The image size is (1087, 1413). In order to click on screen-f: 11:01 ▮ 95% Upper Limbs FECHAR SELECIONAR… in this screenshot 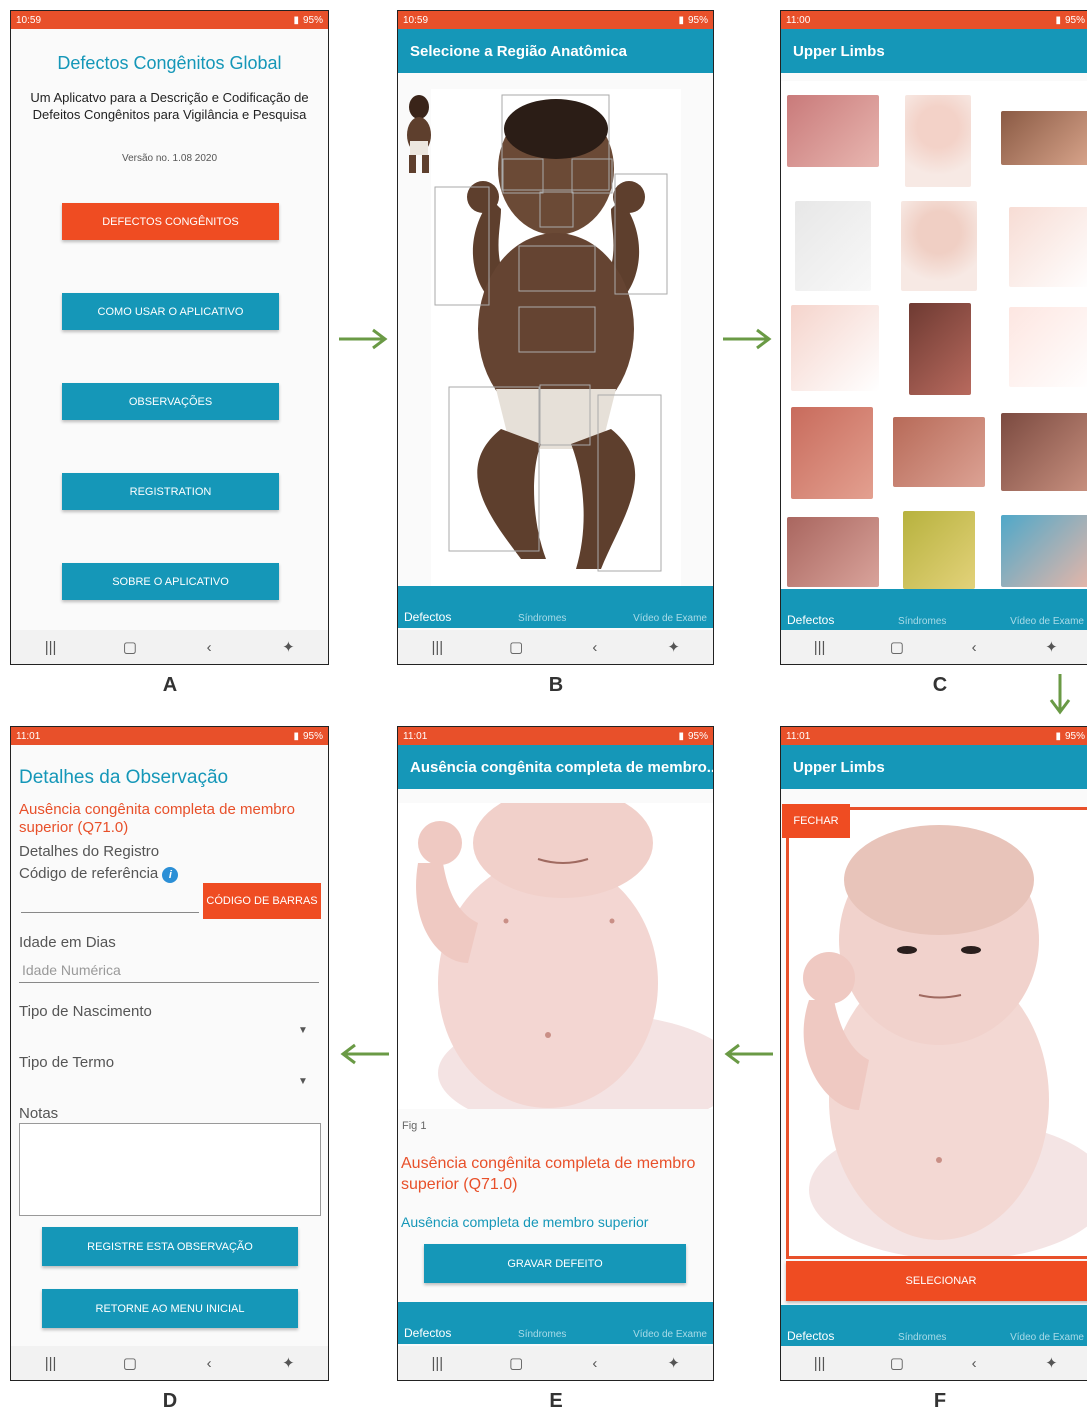, I will do `click(933, 1053)`.